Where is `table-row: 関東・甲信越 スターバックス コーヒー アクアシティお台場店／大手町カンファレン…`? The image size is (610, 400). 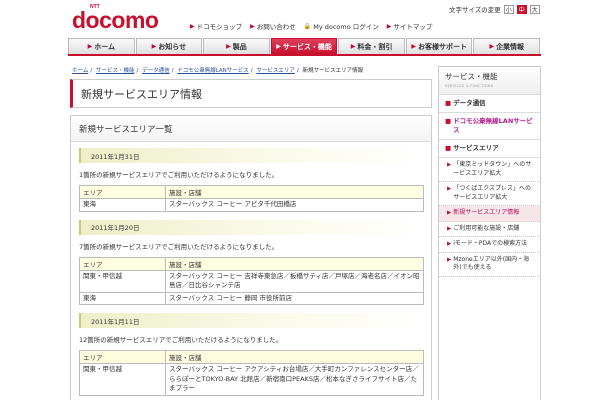 table-row: 関東・甲信越 スターバックス コーヒー アクアシティお台場店／大手町カンファレン… is located at coordinates (251, 379).